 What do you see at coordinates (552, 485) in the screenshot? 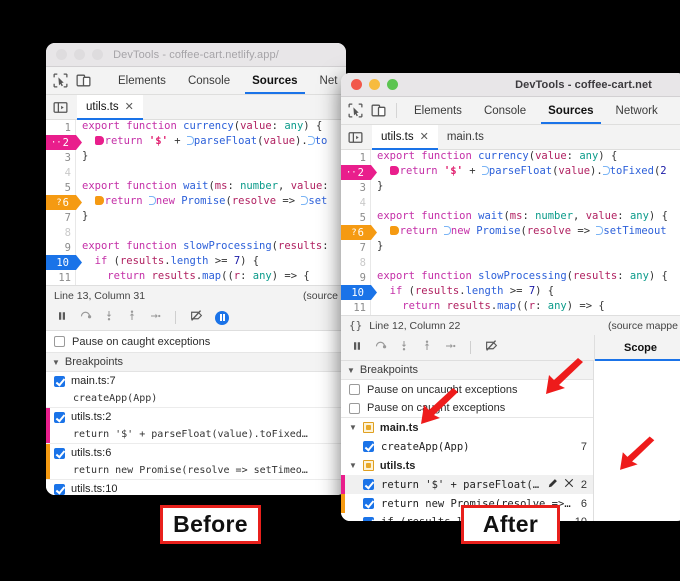
I see `edit-breakpoint-icon` at bounding box center [552, 485].